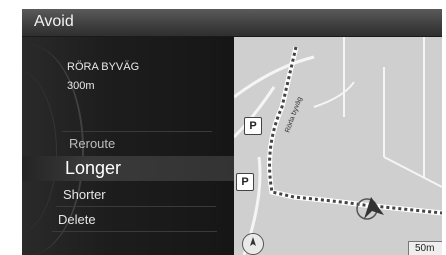  What do you see at coordinates (77, 219) in the screenshot?
I see `menu-item-delete: Delete` at bounding box center [77, 219].